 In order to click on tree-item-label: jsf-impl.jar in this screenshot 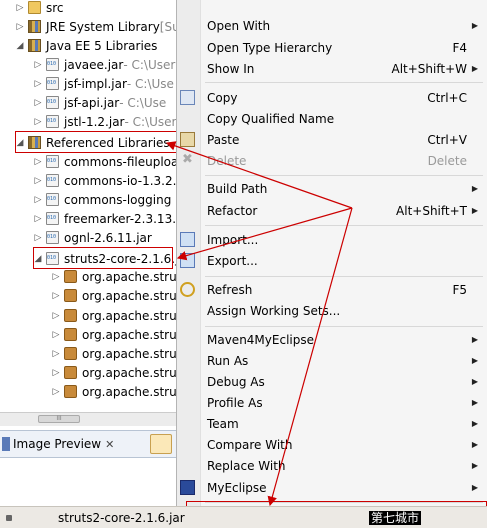, I will do `click(95, 83)`.